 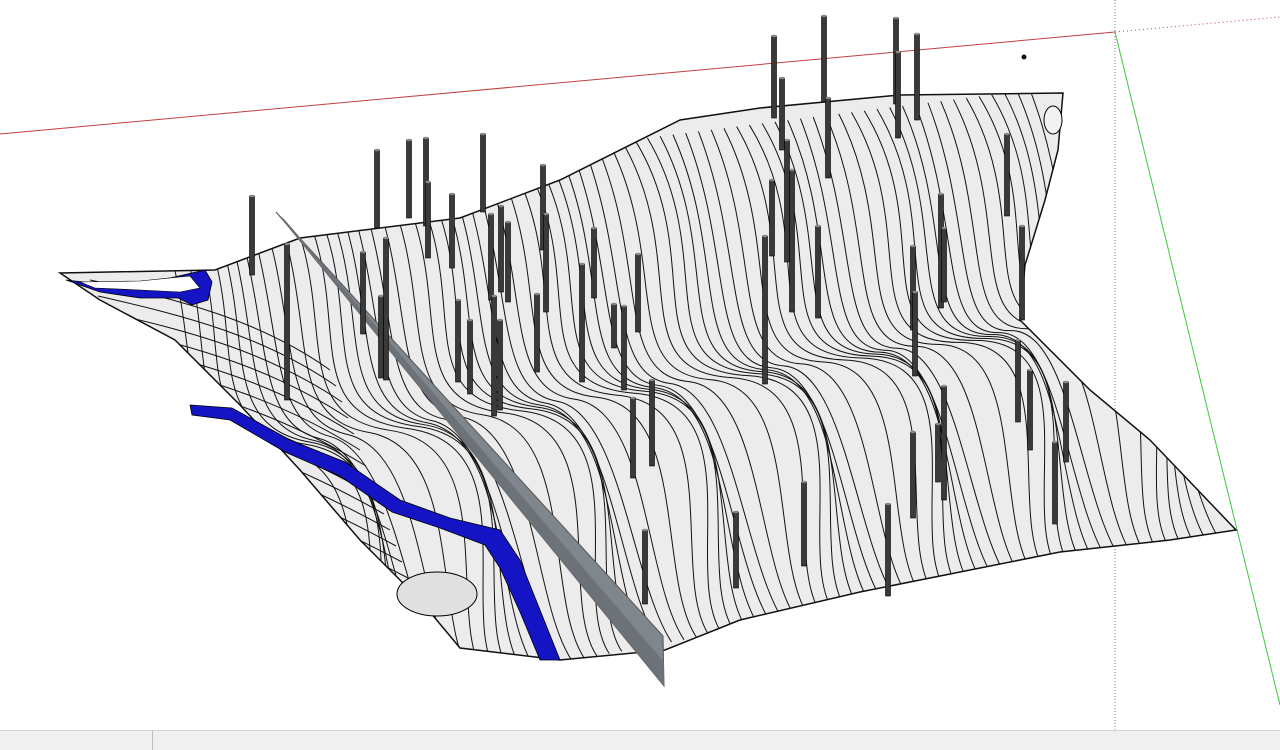 What do you see at coordinates (357, 637) in the screenshot?
I see `contour-line` at bounding box center [357, 637].